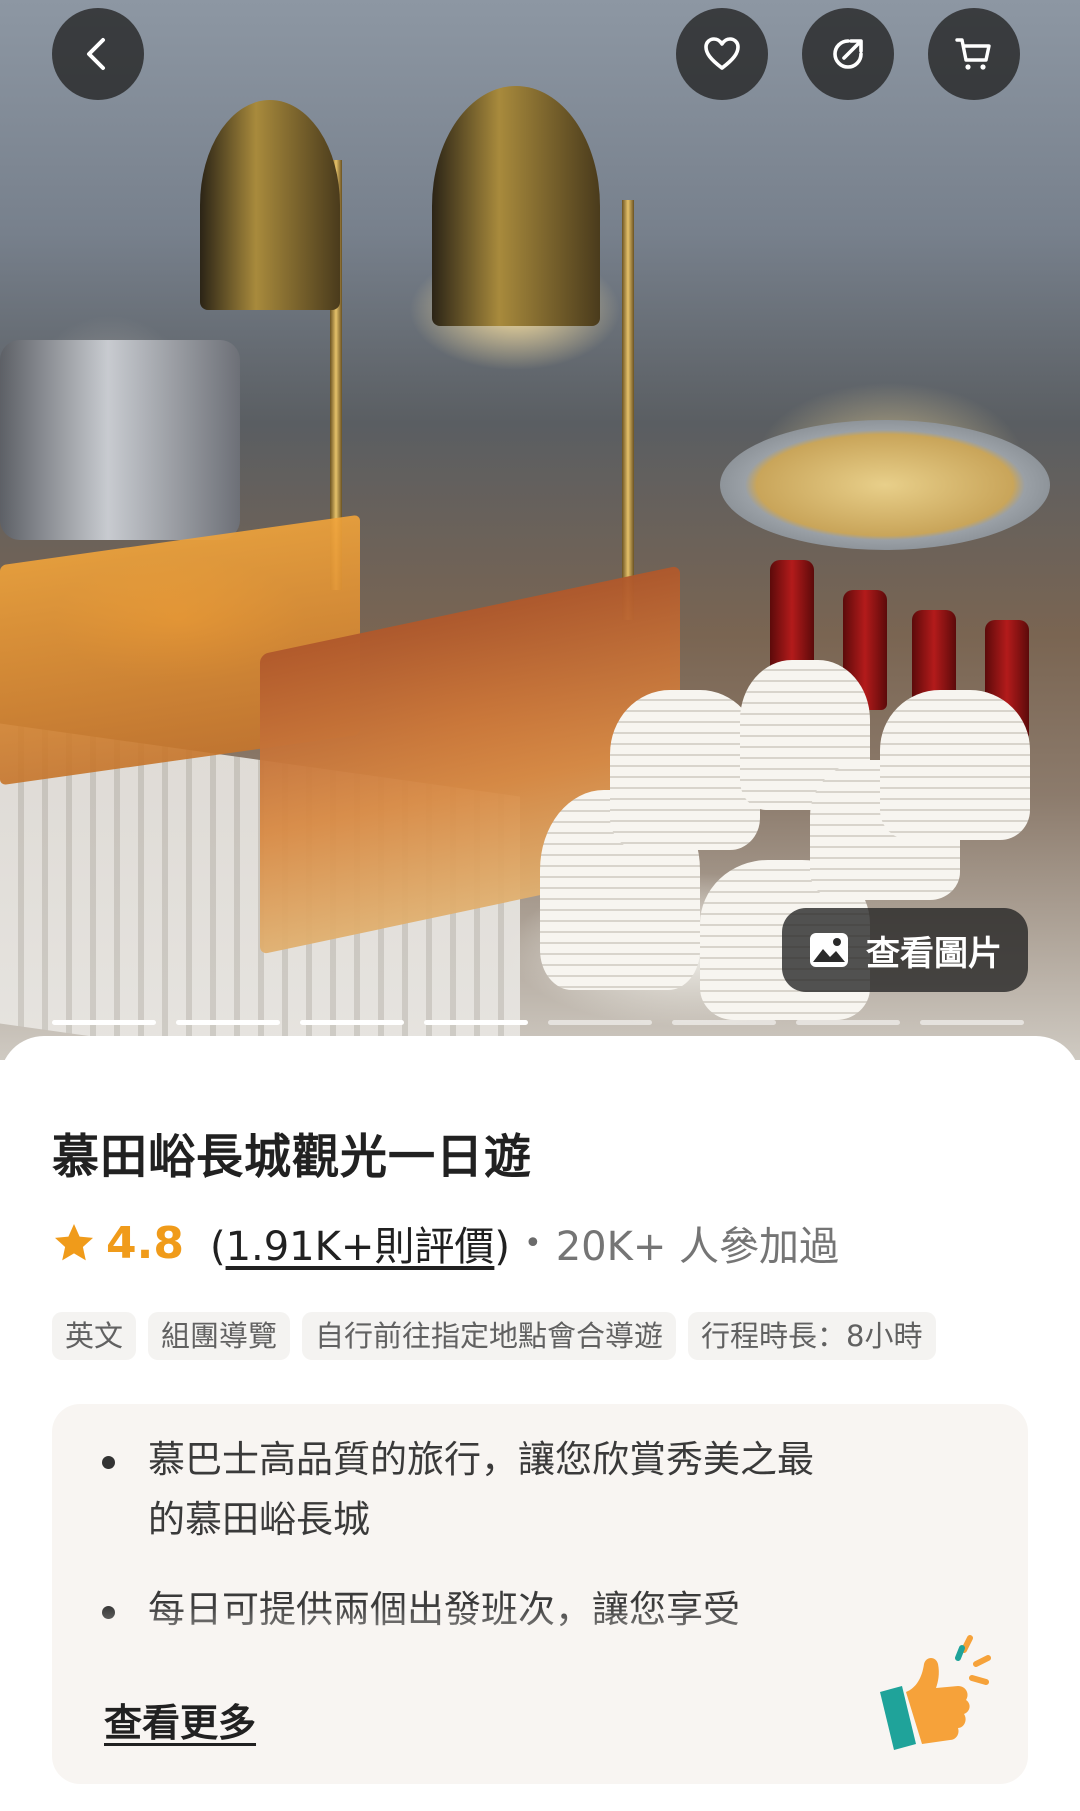 The width and height of the screenshot is (1080, 1811). Describe the element at coordinates (219, 1336) in the screenshot. I see `tag-tour-type: 組團導覽` at that location.